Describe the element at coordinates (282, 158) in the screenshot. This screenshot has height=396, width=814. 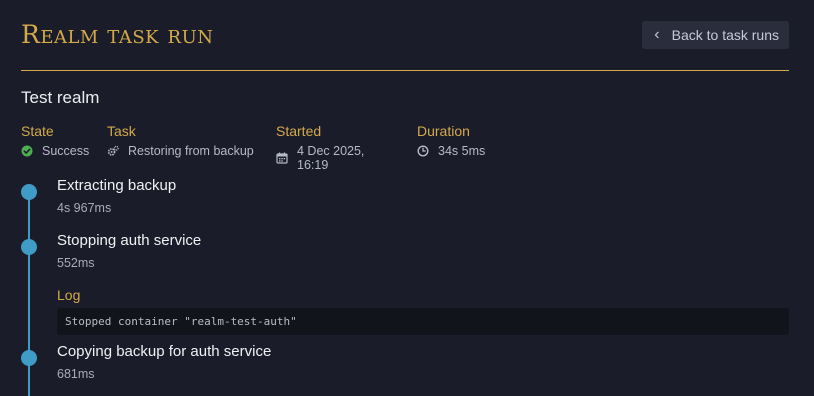
I see `calendar-icon` at that location.